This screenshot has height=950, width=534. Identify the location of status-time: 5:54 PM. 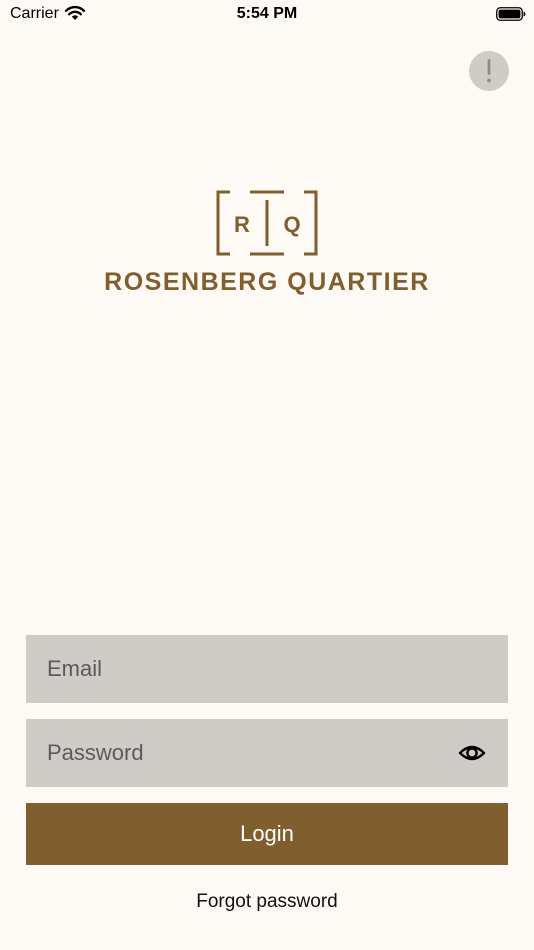
(267, 13).